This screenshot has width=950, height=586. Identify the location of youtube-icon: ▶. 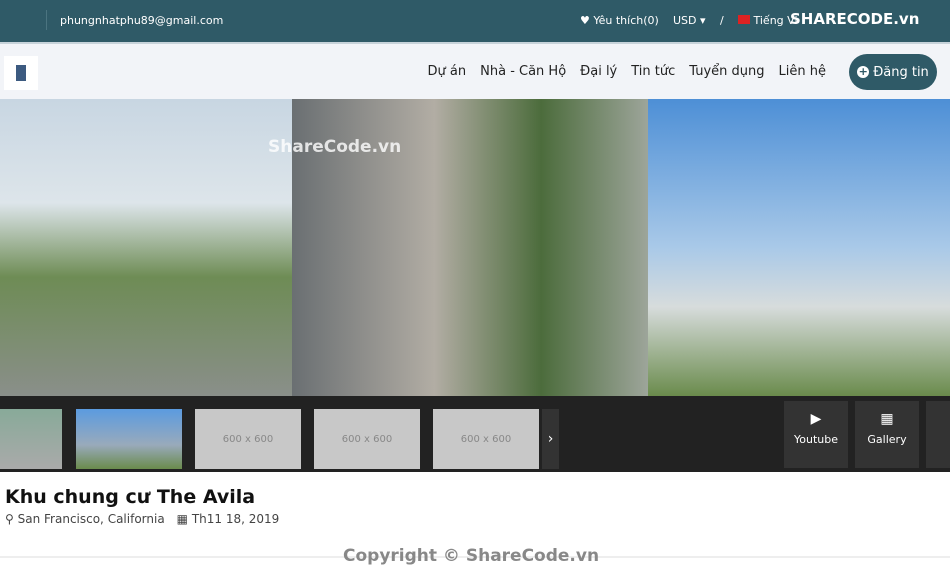
(816, 419).